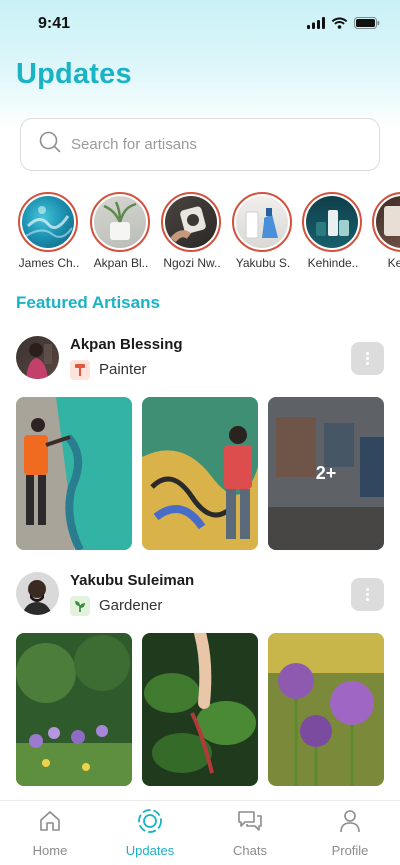  Describe the element at coordinates (393, 263) in the screenshot. I see `story-name: Kehin` at that location.